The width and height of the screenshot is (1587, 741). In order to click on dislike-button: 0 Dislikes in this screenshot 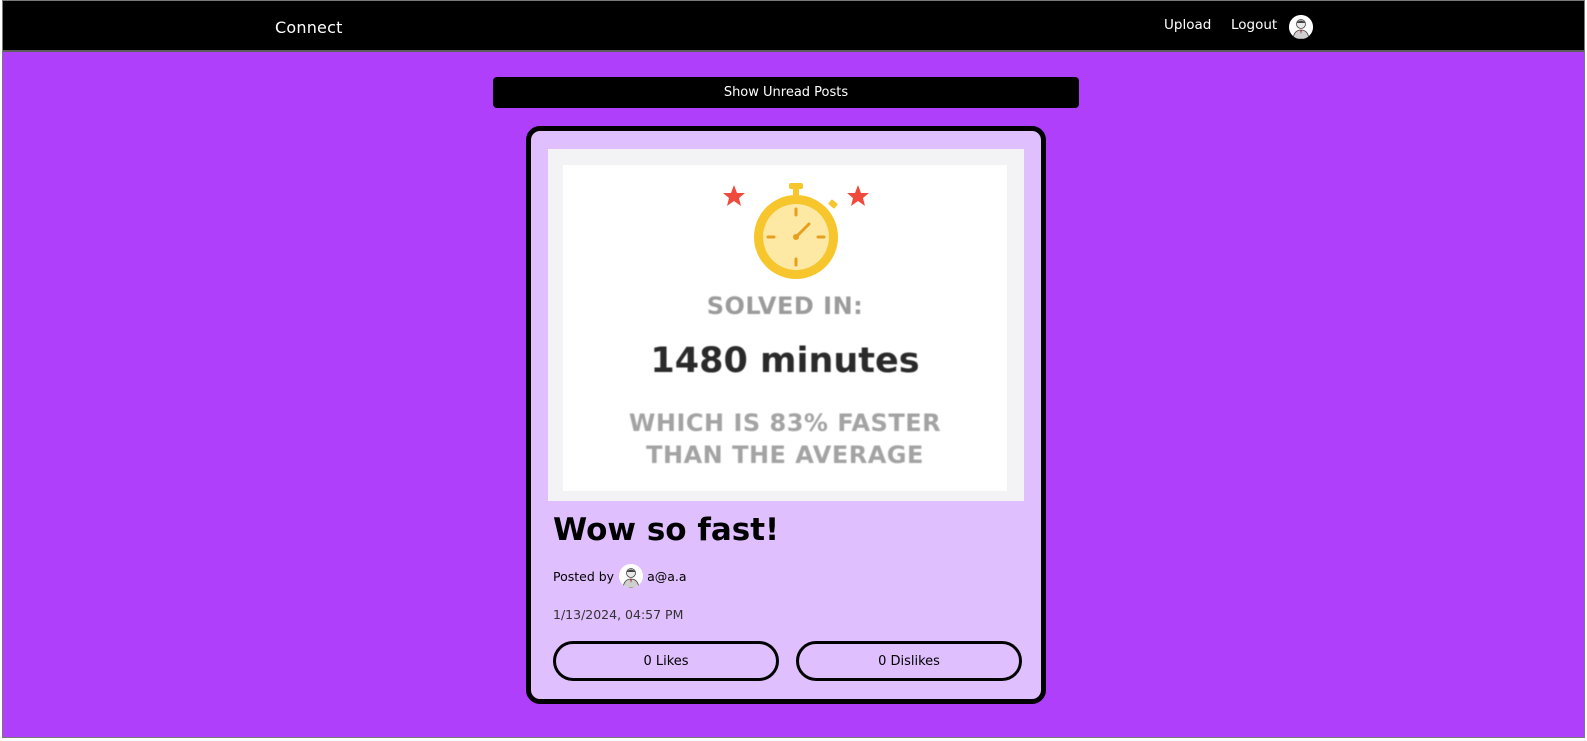, I will do `click(909, 661)`.